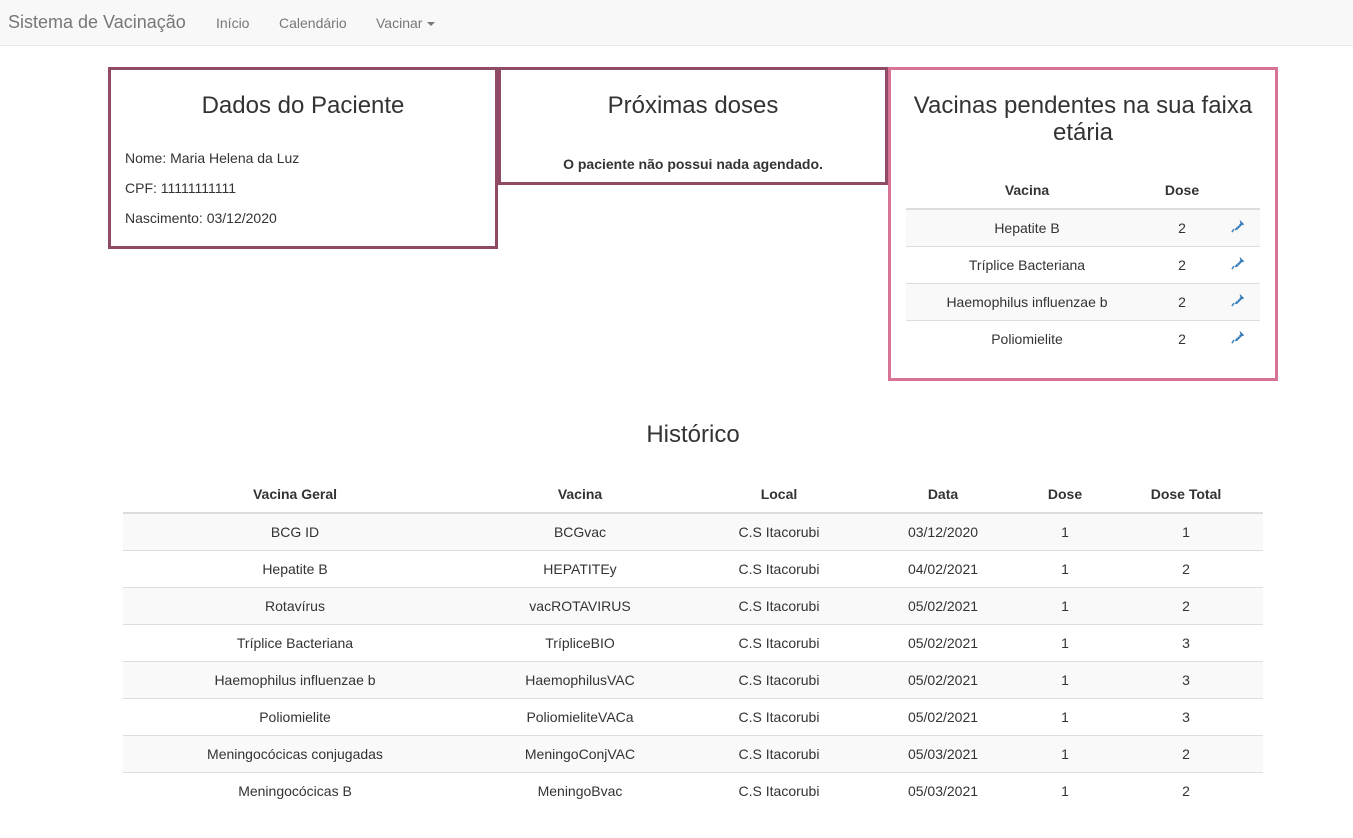  I want to click on table-row: Tríplice Bacteriana 2, so click(1083, 264).